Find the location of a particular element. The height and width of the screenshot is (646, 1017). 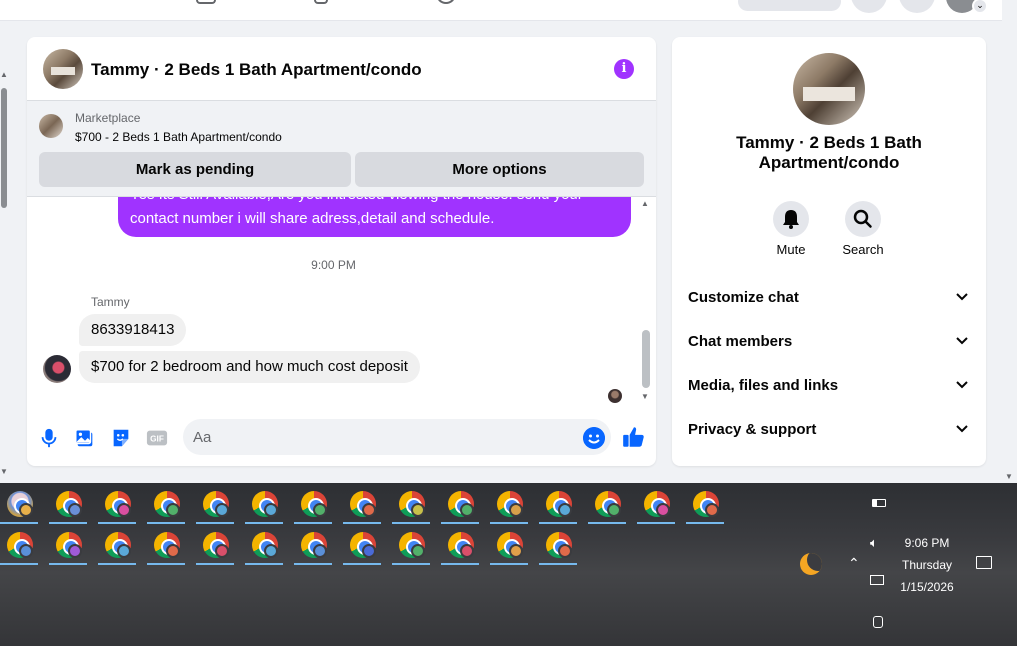

mark-as-pending-button: Mark as pending is located at coordinates (195, 169).